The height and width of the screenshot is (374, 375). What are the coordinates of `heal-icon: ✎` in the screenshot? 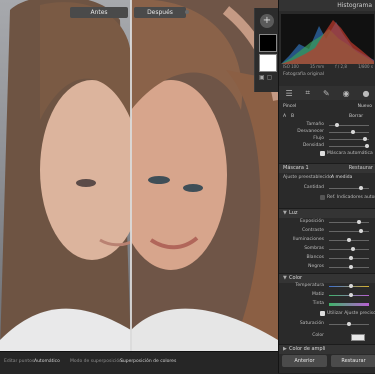 It's located at (326, 93).